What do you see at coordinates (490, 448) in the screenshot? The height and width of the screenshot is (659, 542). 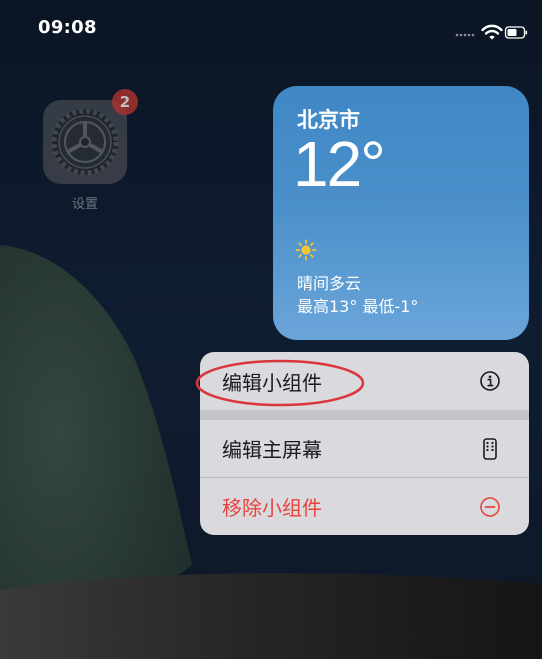 I see `phone-icon` at bounding box center [490, 448].